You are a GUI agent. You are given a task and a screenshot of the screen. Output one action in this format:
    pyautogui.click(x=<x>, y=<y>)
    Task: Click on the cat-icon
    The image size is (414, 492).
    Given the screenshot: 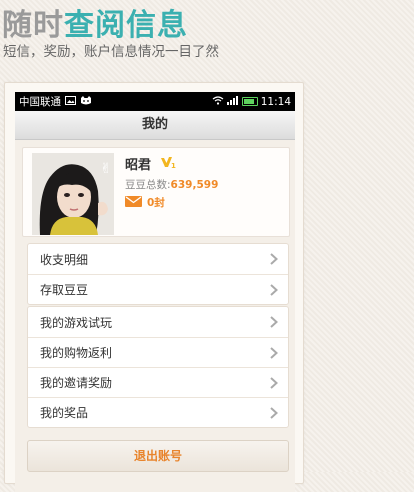 What is the action you would take?
    pyautogui.click(x=86, y=101)
    